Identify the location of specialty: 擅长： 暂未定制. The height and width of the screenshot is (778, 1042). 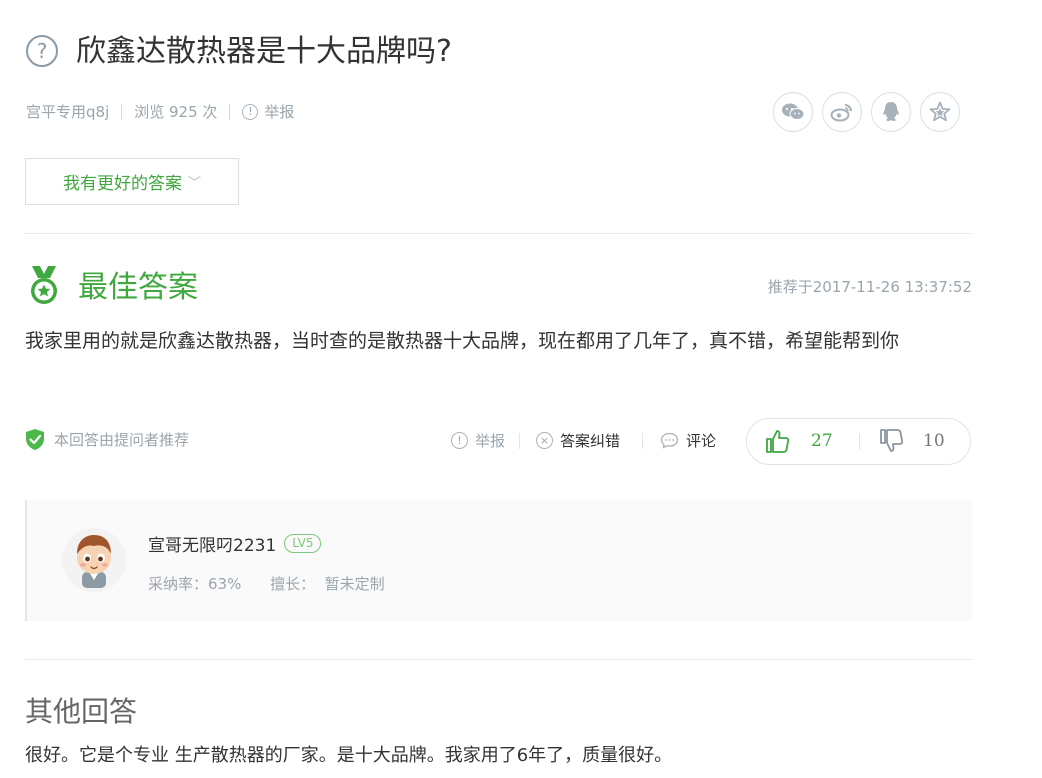
(327, 584).